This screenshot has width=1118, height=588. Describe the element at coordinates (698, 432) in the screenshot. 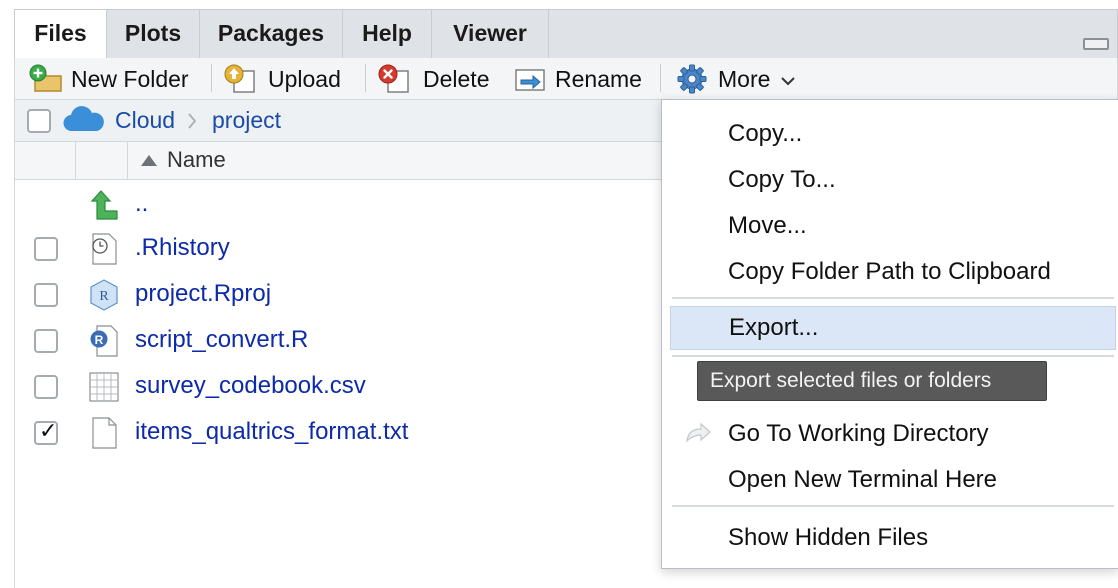

I see `redirect-arrow-icon` at that location.